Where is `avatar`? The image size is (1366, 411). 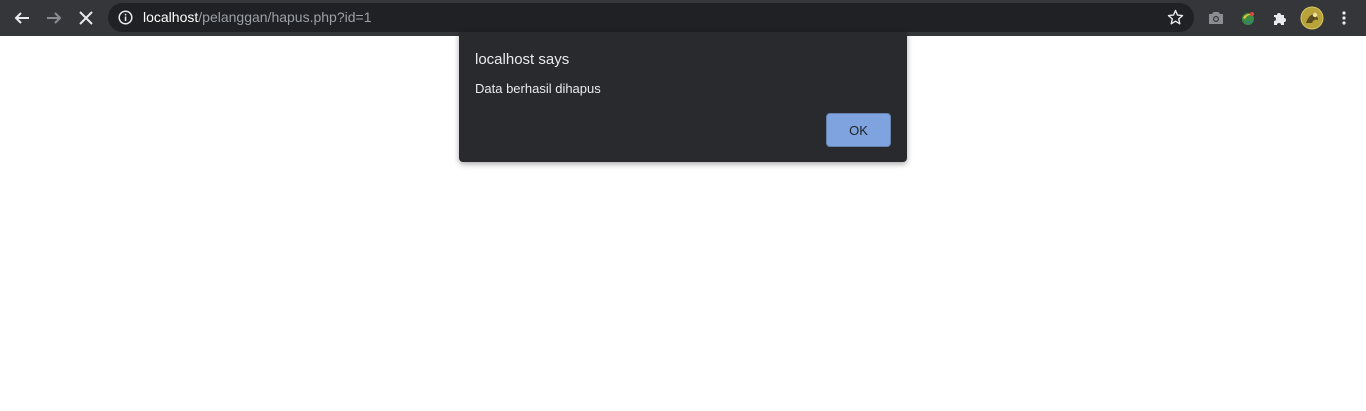
avatar is located at coordinates (1312, 18).